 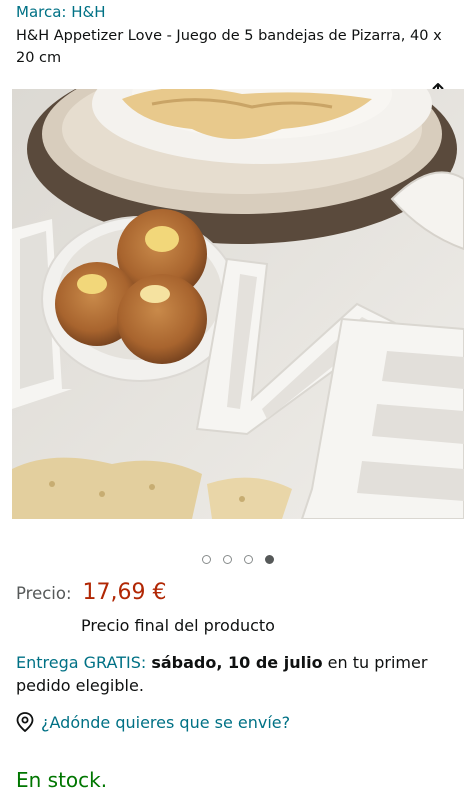 What do you see at coordinates (237, 559) in the screenshot?
I see `image-carousel-dots` at bounding box center [237, 559].